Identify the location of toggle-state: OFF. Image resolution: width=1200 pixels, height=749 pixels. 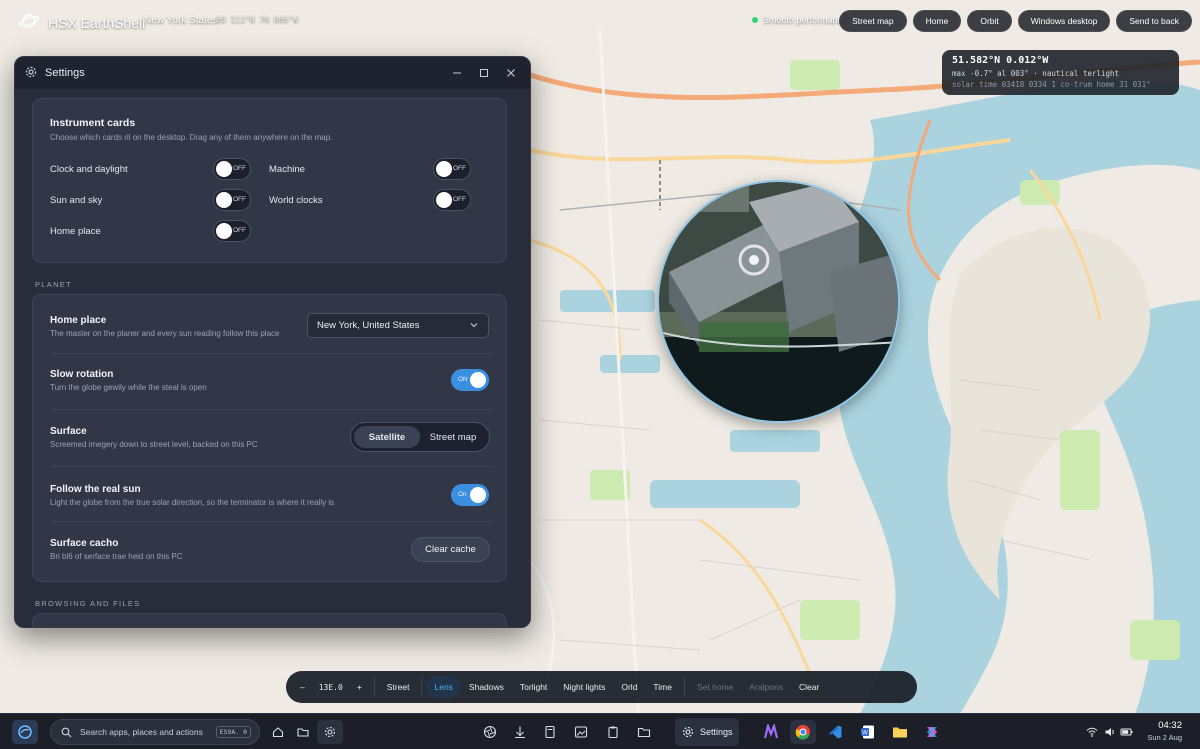
(239, 199).